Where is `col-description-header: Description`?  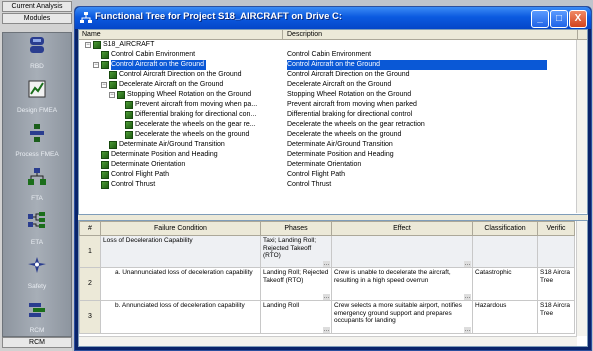
col-description-header: Description is located at coordinates (431, 34).